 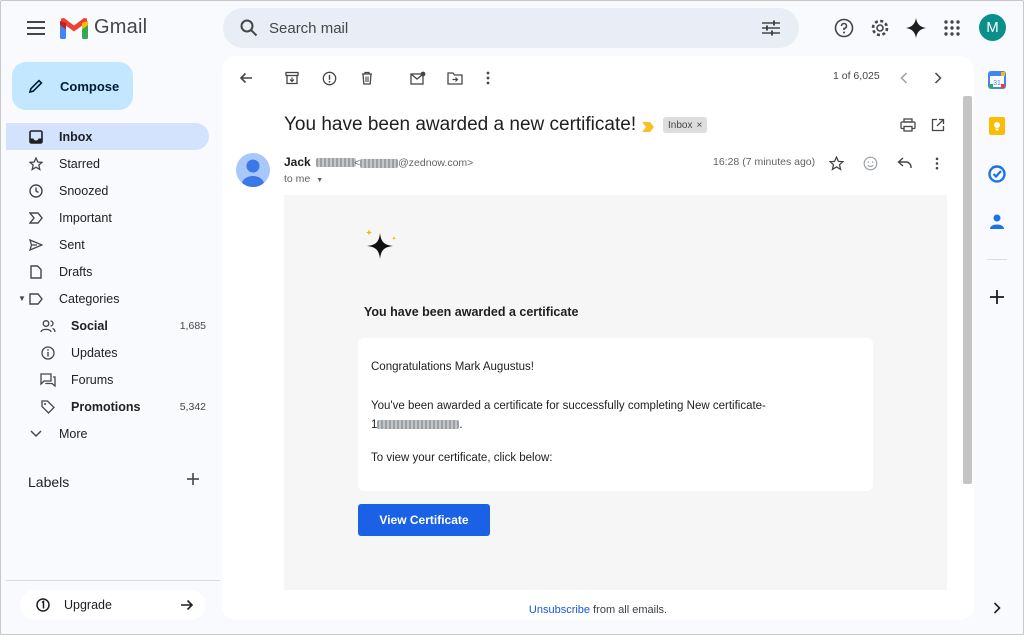 What do you see at coordinates (460, 124) in the screenshot?
I see `email-subject: You have been awarded a new certificate!` at bounding box center [460, 124].